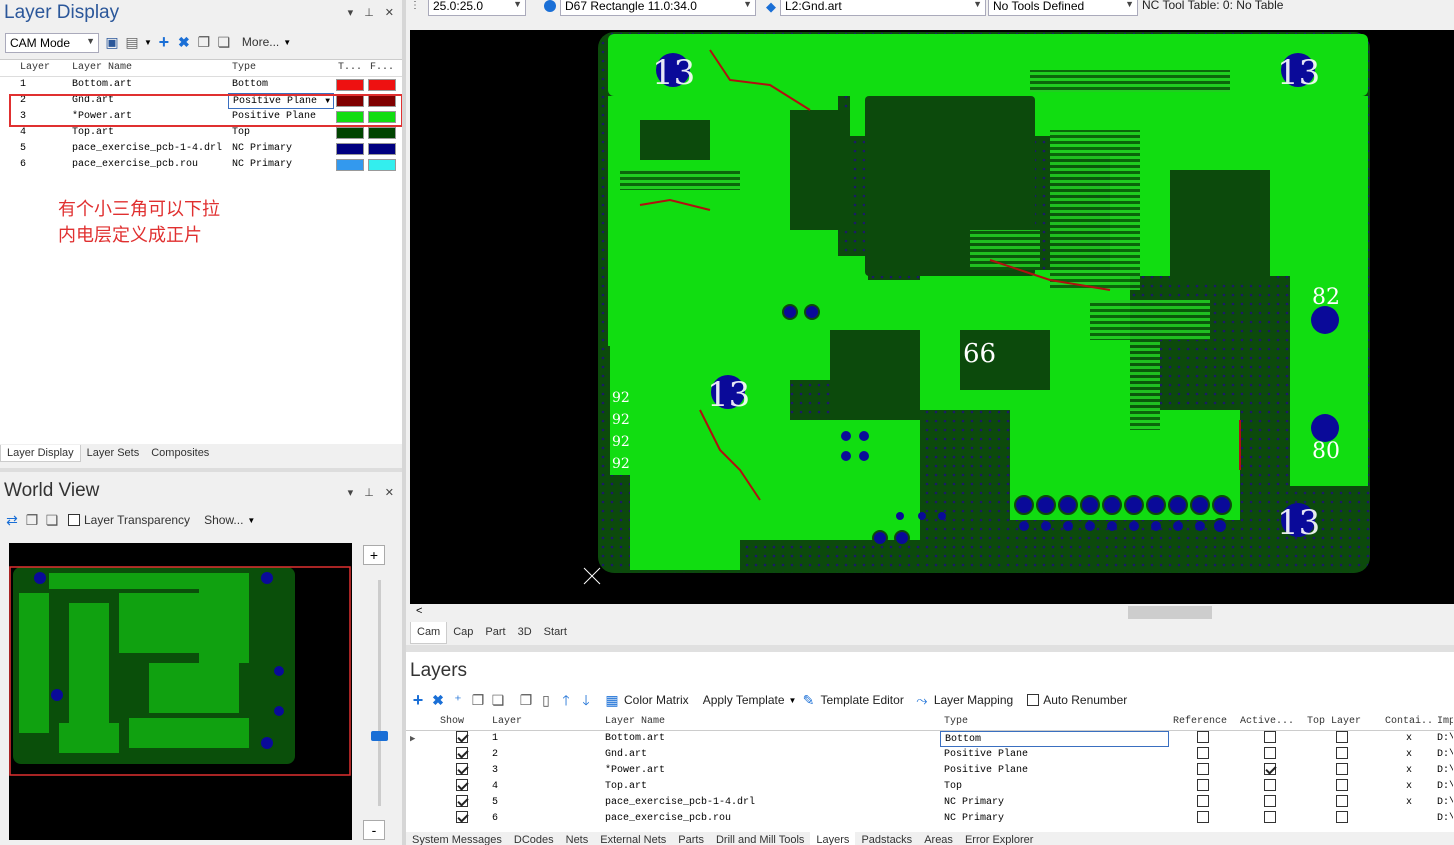  Describe the element at coordinates (658, 8) in the screenshot. I see `dcode-select: D67 Rectangle 11.0:34.0 ▼` at that location.